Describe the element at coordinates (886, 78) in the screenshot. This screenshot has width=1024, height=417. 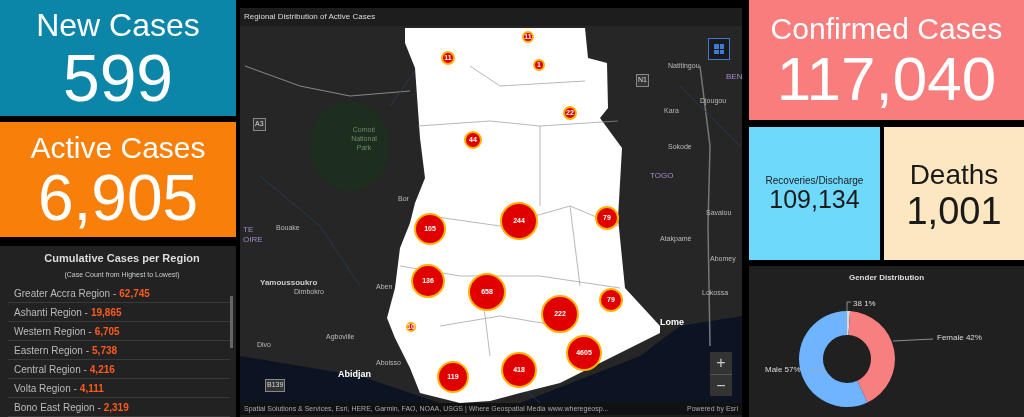
I see `stat-value: 117,040` at that location.